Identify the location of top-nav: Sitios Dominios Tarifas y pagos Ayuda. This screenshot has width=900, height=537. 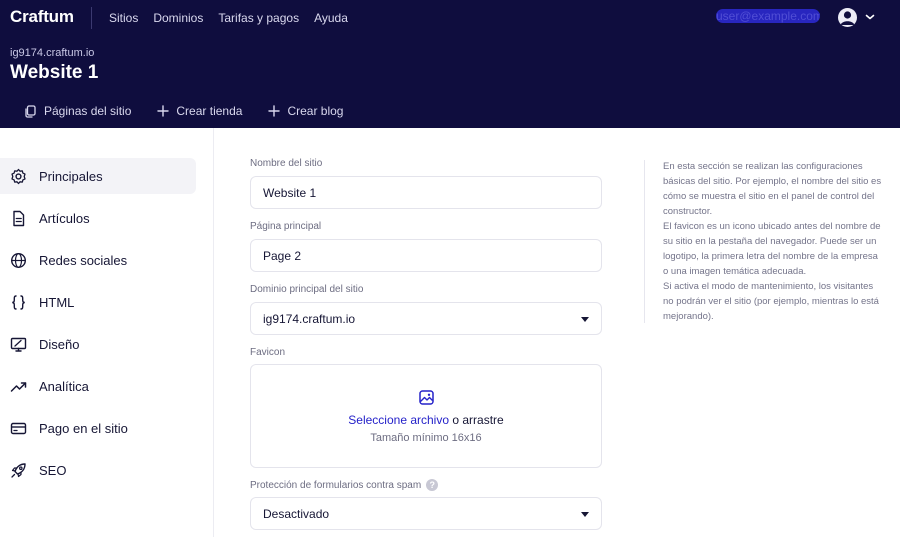
(228, 18).